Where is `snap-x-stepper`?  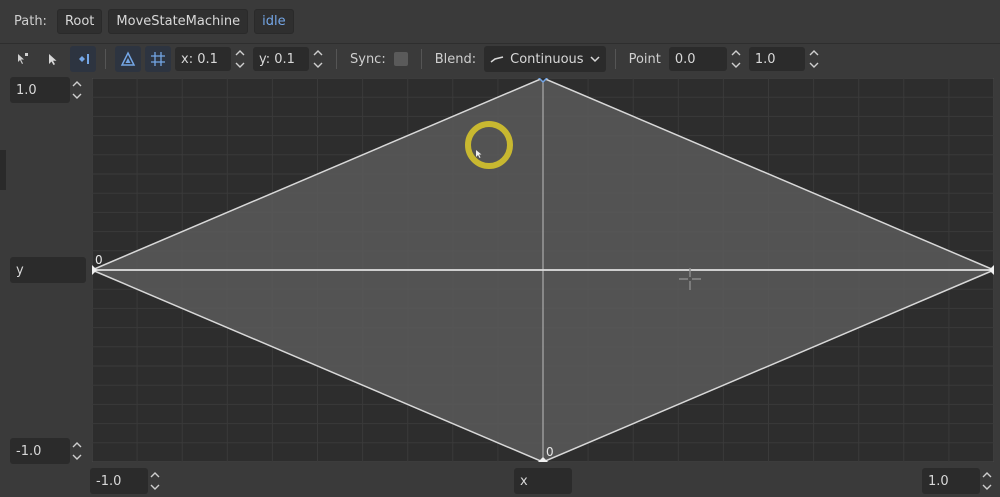 snap-x-stepper is located at coordinates (241, 59).